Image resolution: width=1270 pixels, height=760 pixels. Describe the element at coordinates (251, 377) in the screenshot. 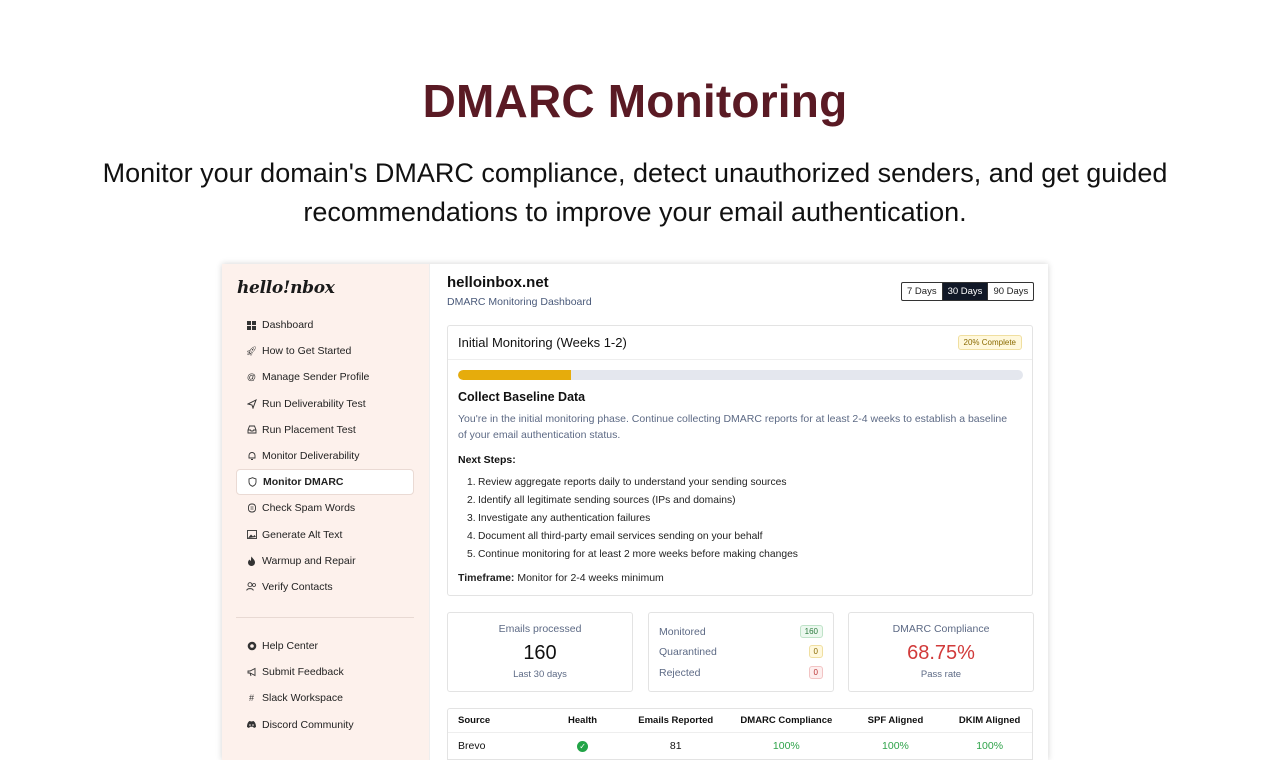

I see `at-icon: @` at that location.